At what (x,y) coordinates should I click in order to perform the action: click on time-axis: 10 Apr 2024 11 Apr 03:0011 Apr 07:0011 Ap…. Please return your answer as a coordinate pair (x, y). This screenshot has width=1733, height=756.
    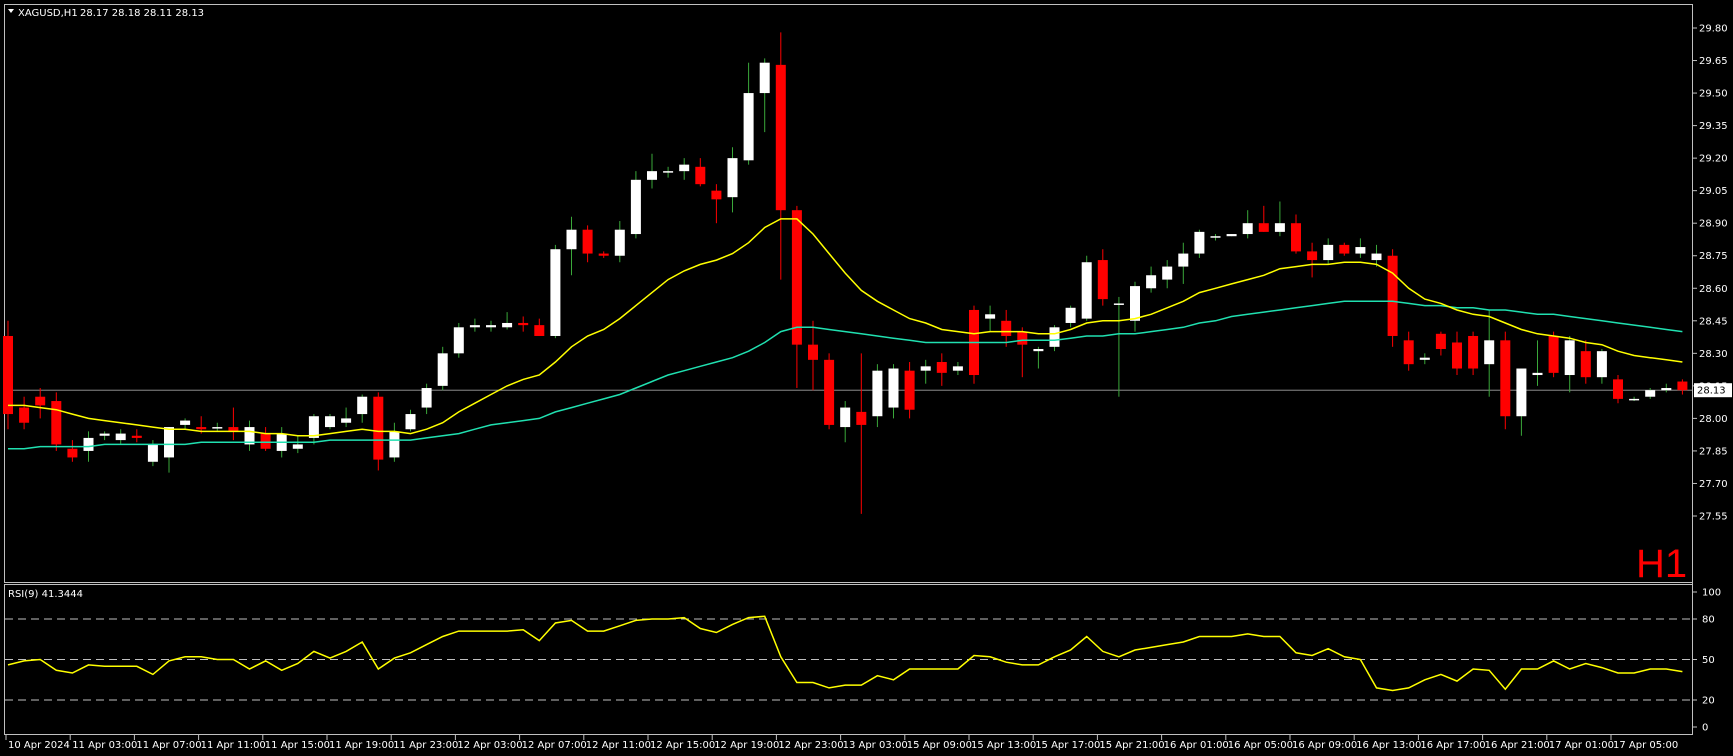
    Looking at the image, I should click on (841, 743).